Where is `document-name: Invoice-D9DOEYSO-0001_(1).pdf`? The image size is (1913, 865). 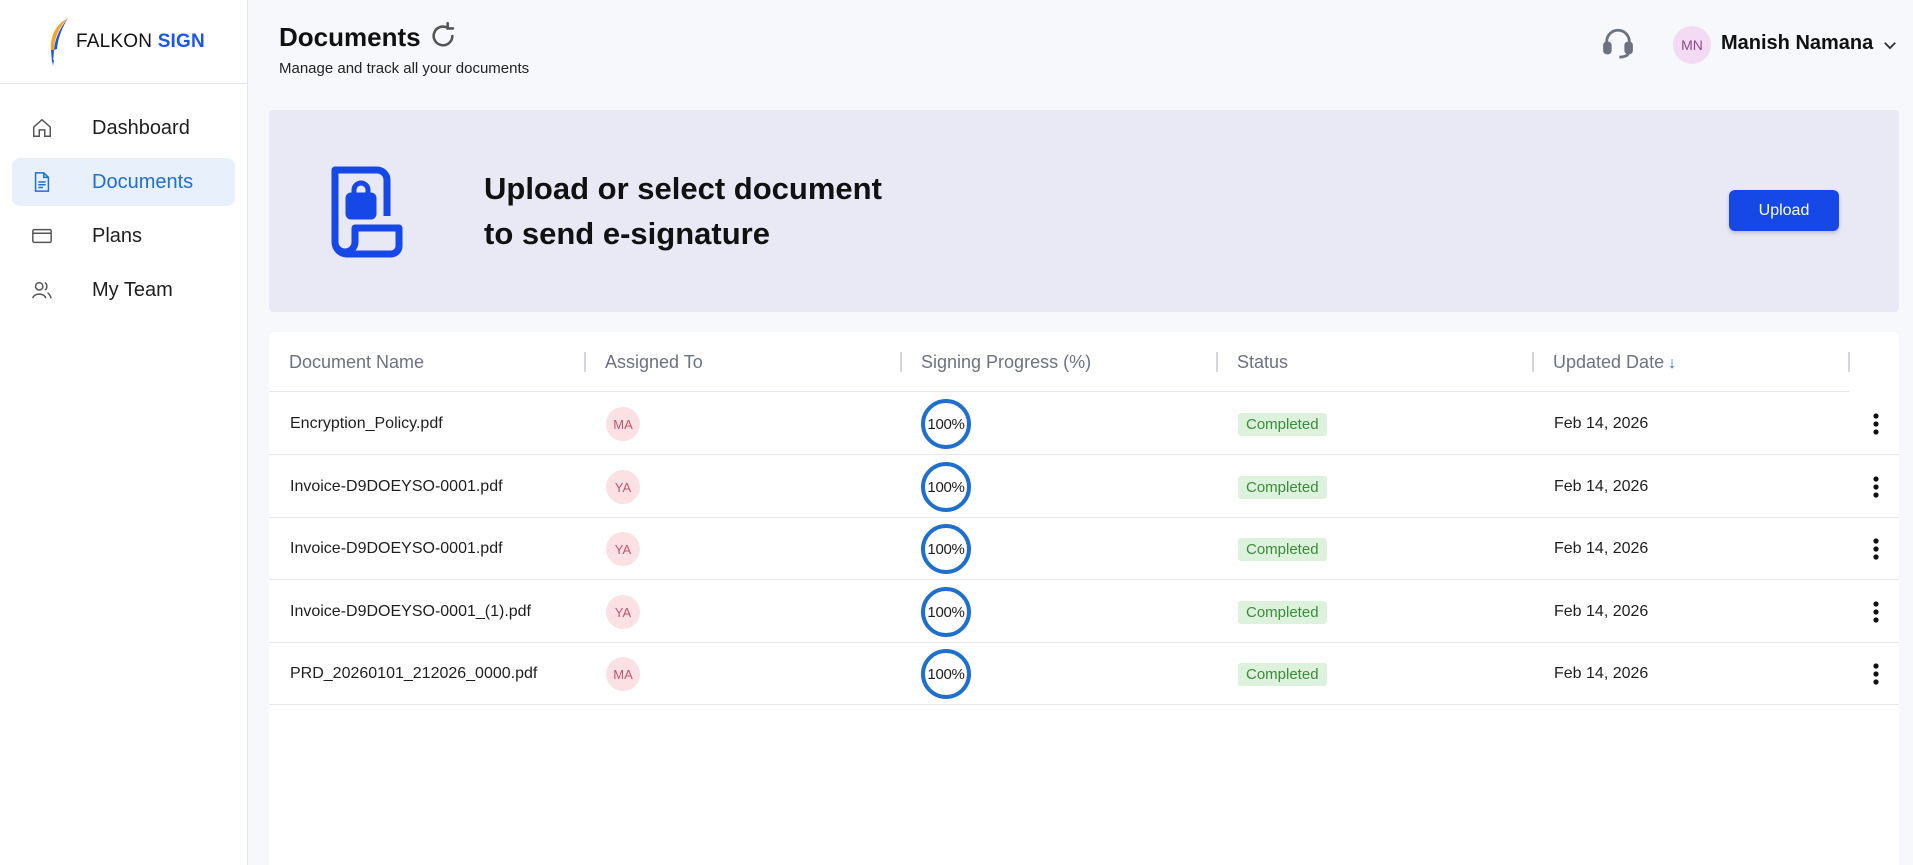
document-name: Invoice-D9DOEYSO-0001_(1).pdf is located at coordinates (410, 612).